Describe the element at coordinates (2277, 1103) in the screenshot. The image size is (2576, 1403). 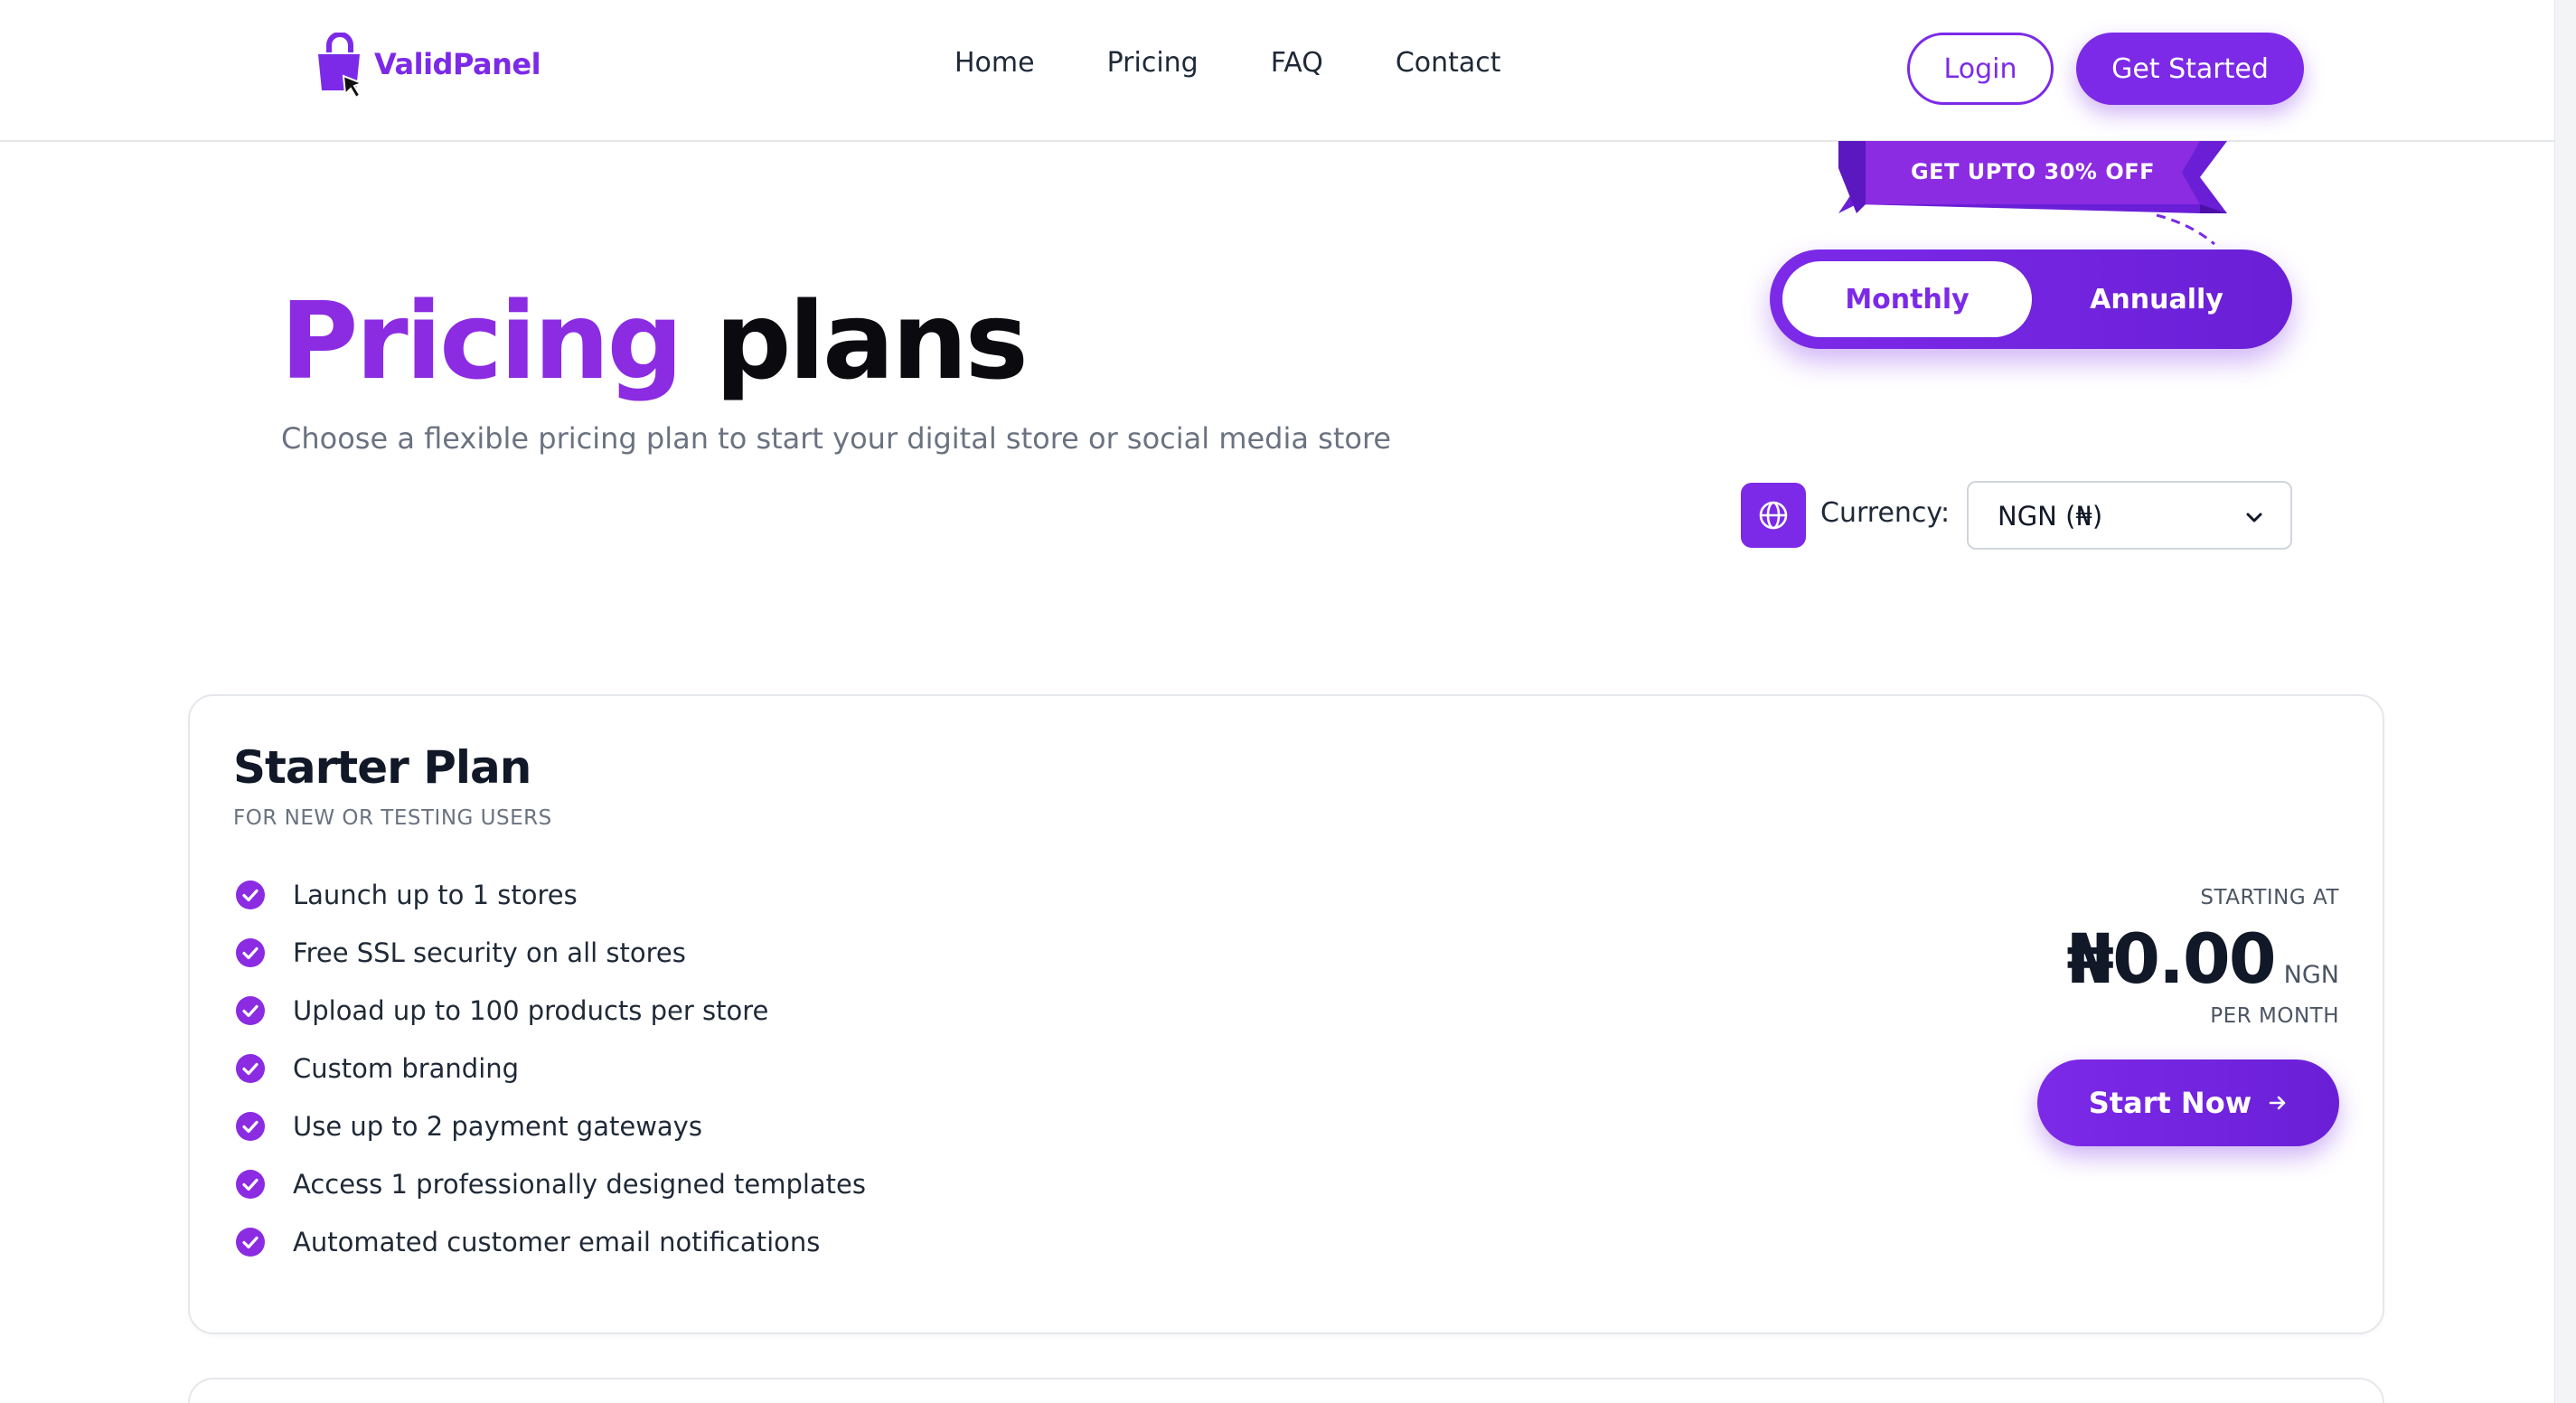
I see `arrow-right-icon` at that location.